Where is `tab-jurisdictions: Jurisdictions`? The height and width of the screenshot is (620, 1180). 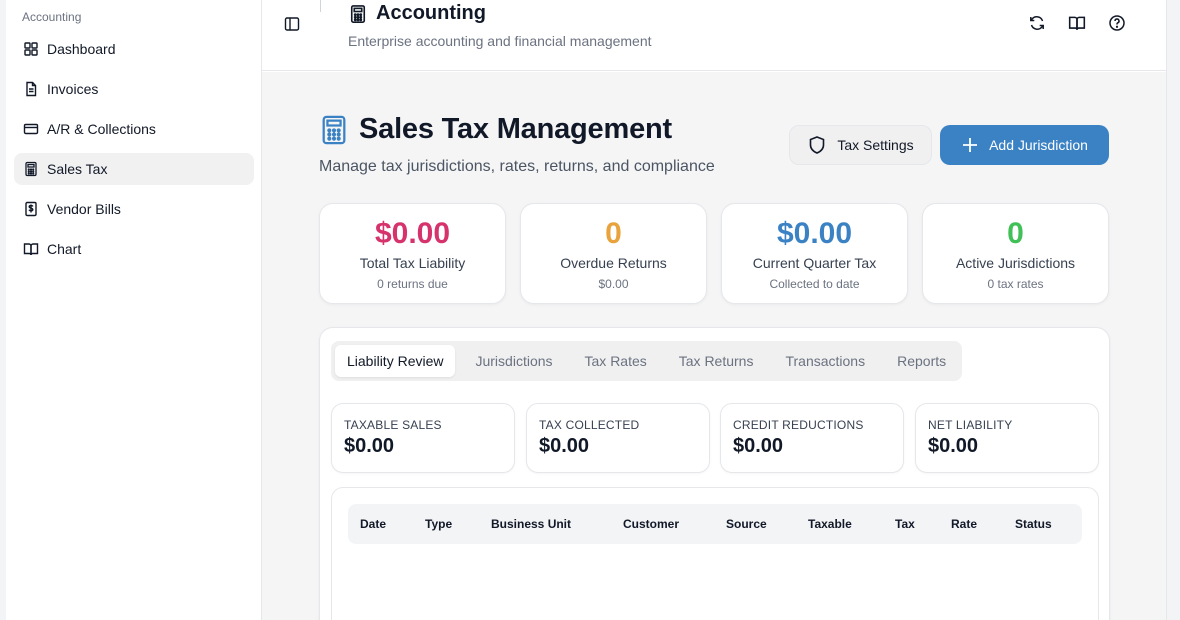
tab-jurisdictions: Jurisdictions is located at coordinates (513, 361).